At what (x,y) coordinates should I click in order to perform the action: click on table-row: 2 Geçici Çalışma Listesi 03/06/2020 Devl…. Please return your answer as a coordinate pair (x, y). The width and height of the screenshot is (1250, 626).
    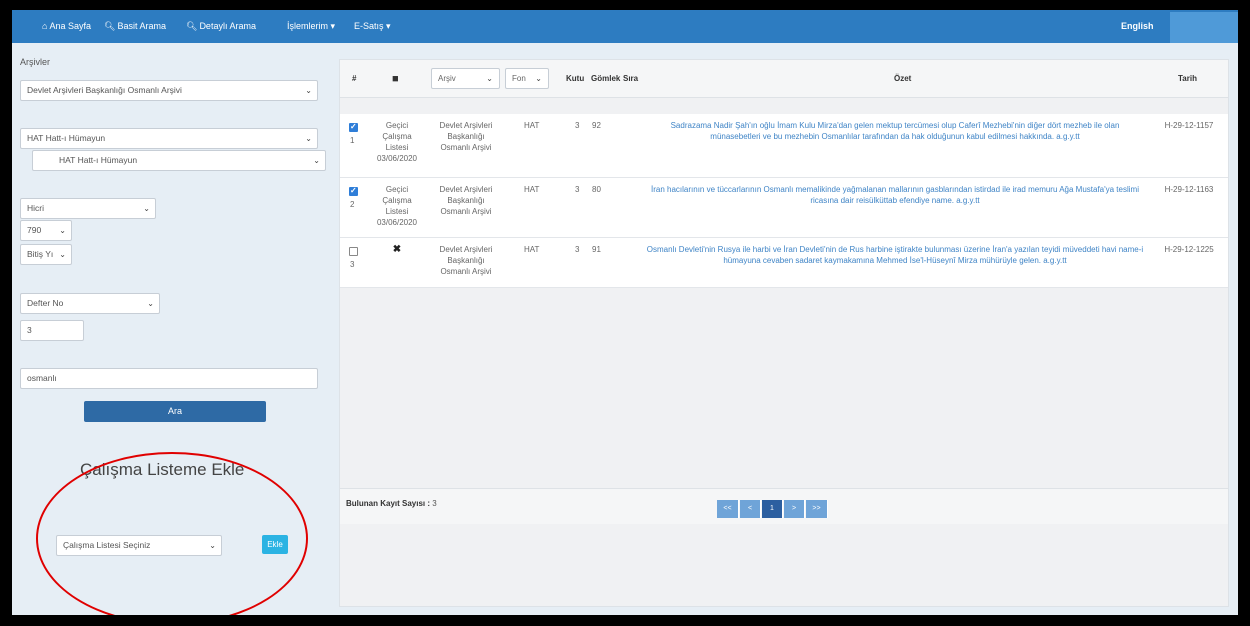
    Looking at the image, I should click on (784, 208).